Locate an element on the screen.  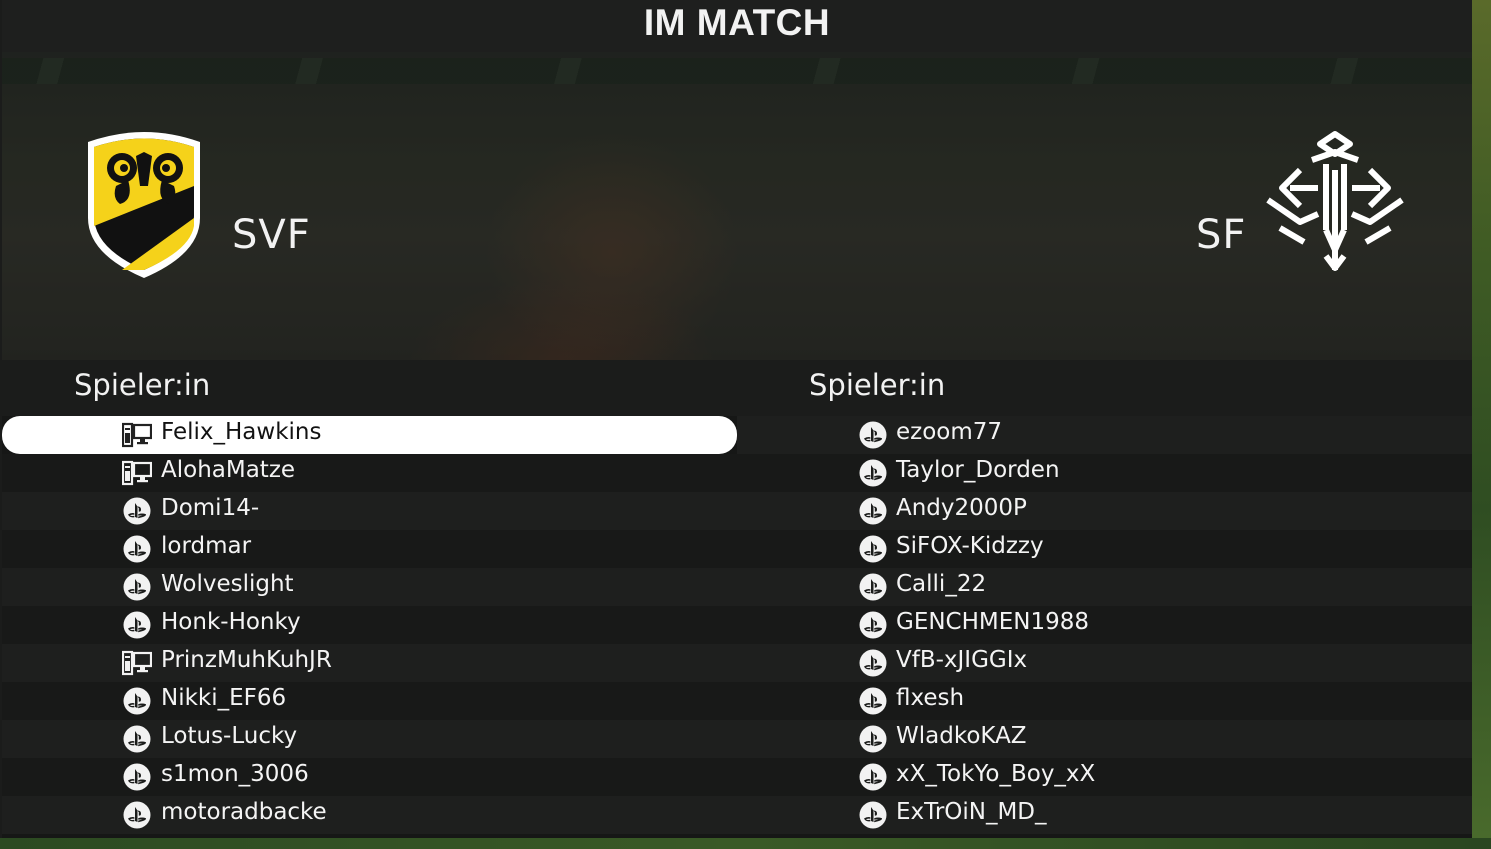
player-row: SiFOX-Kidzzy is located at coordinates (1104, 549).